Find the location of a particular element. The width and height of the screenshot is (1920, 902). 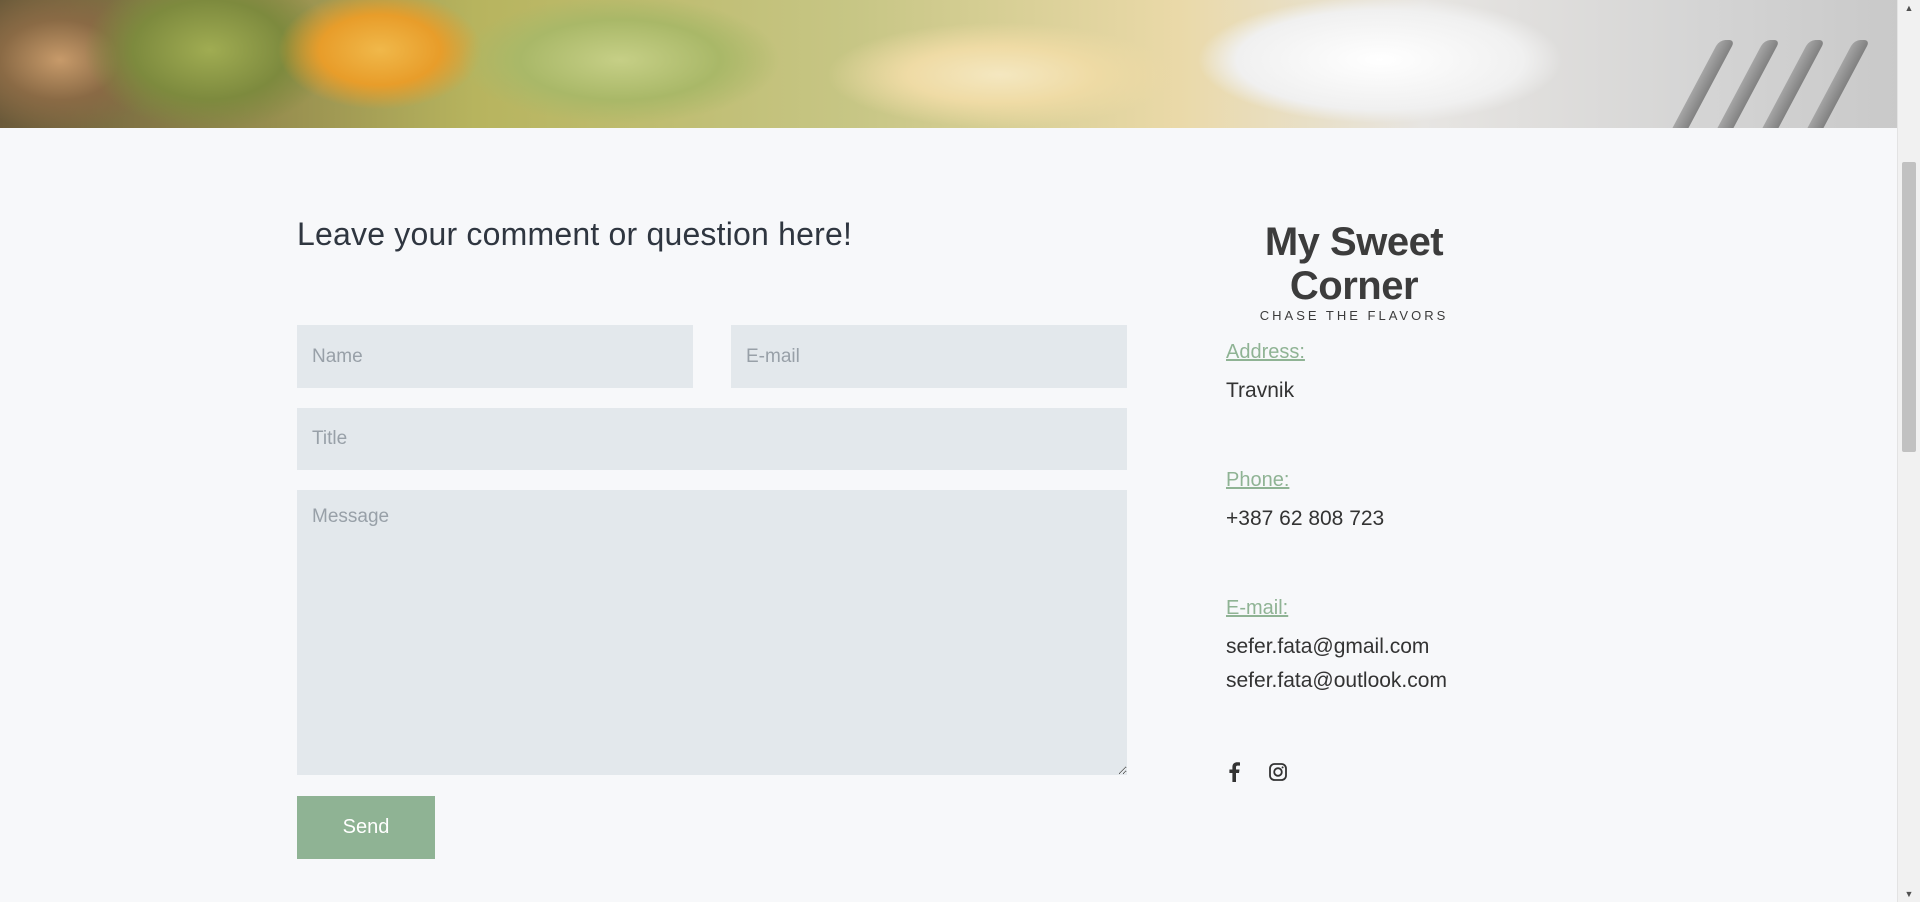

contact-form-title: Leave your comment or question here! is located at coordinates (575, 234).